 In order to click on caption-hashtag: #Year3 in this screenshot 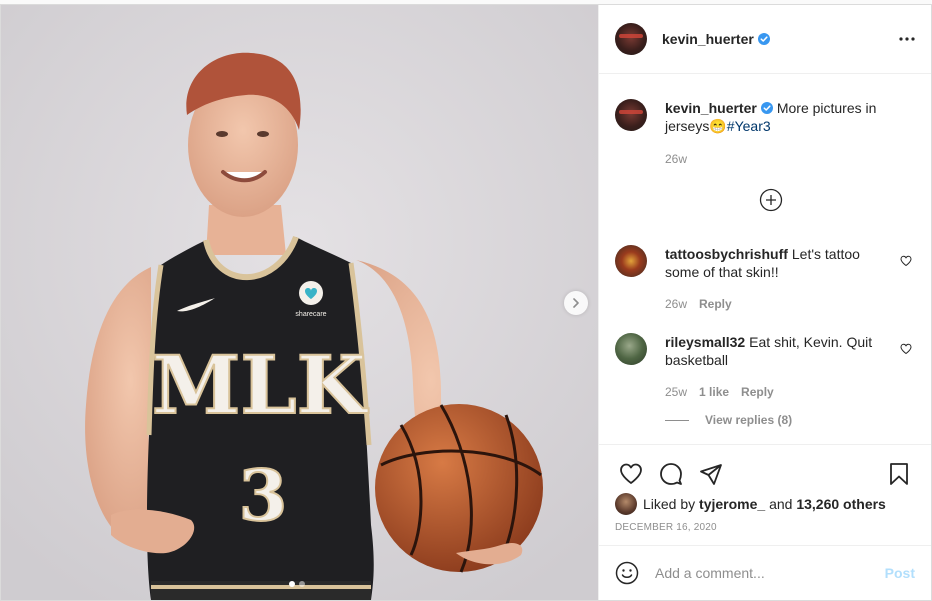, I will do `click(749, 126)`.